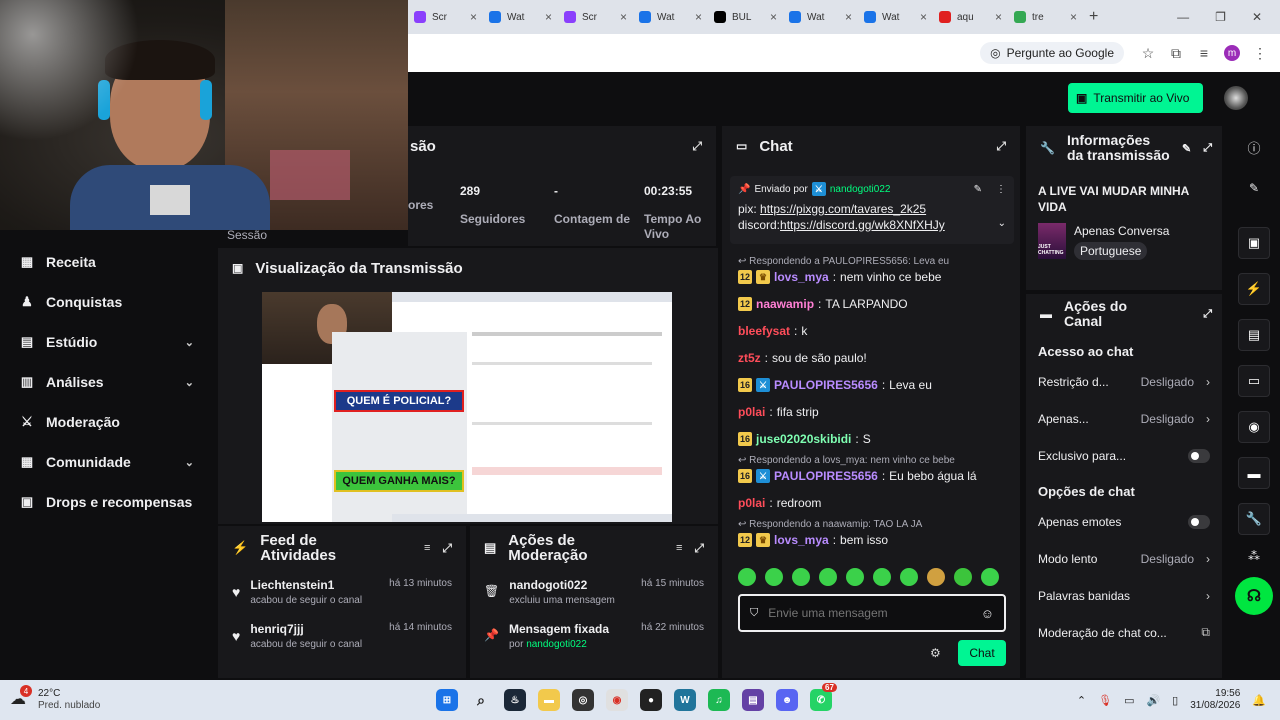 The image size is (1280, 720). Describe the element at coordinates (1259, 700) in the screenshot. I see `notification-icon: 🔔` at that location.